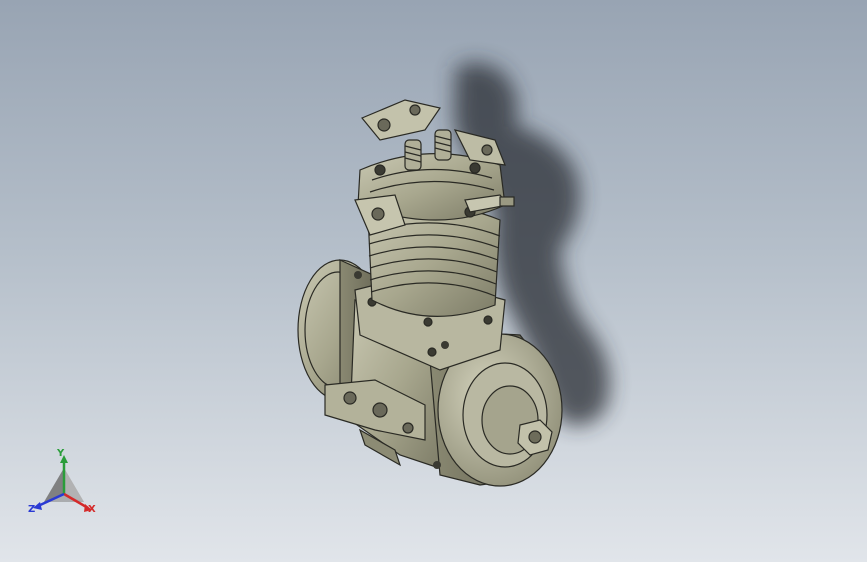 This screenshot has height=562, width=867. What do you see at coordinates (92, 509) in the screenshot?
I see `axis-x-label: X` at bounding box center [92, 509].